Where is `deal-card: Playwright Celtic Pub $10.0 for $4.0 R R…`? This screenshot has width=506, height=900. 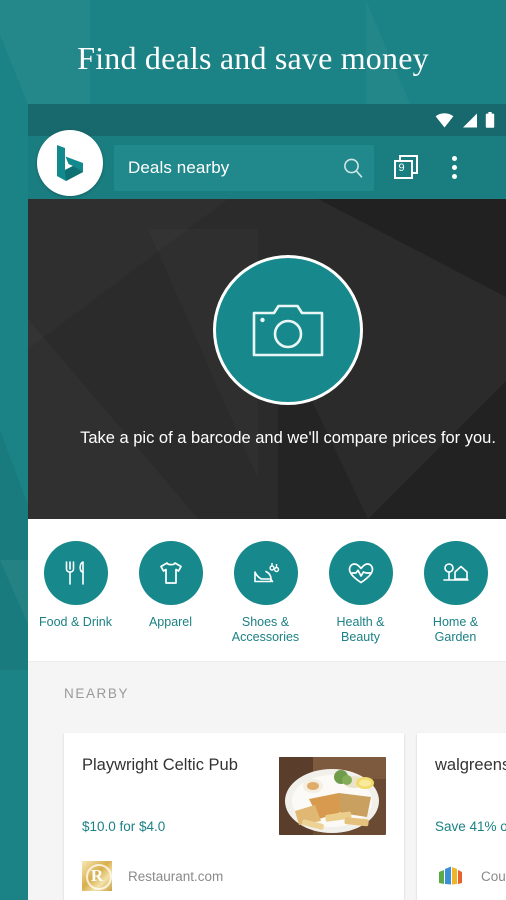
deal-card: Playwright Celtic Pub $10.0 for $4.0 R R… is located at coordinates (234, 816).